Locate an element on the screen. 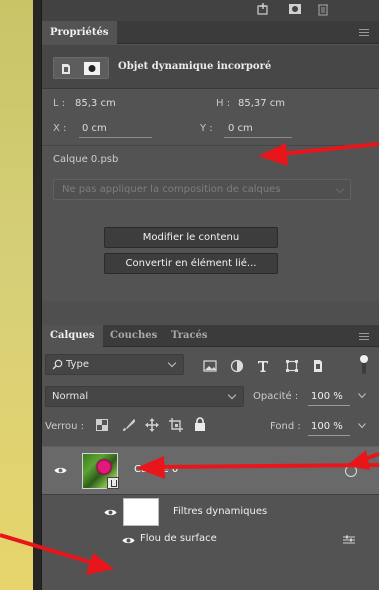 The width and height of the screenshot is (379, 590). smart-object-badge is located at coordinates (81, 68).